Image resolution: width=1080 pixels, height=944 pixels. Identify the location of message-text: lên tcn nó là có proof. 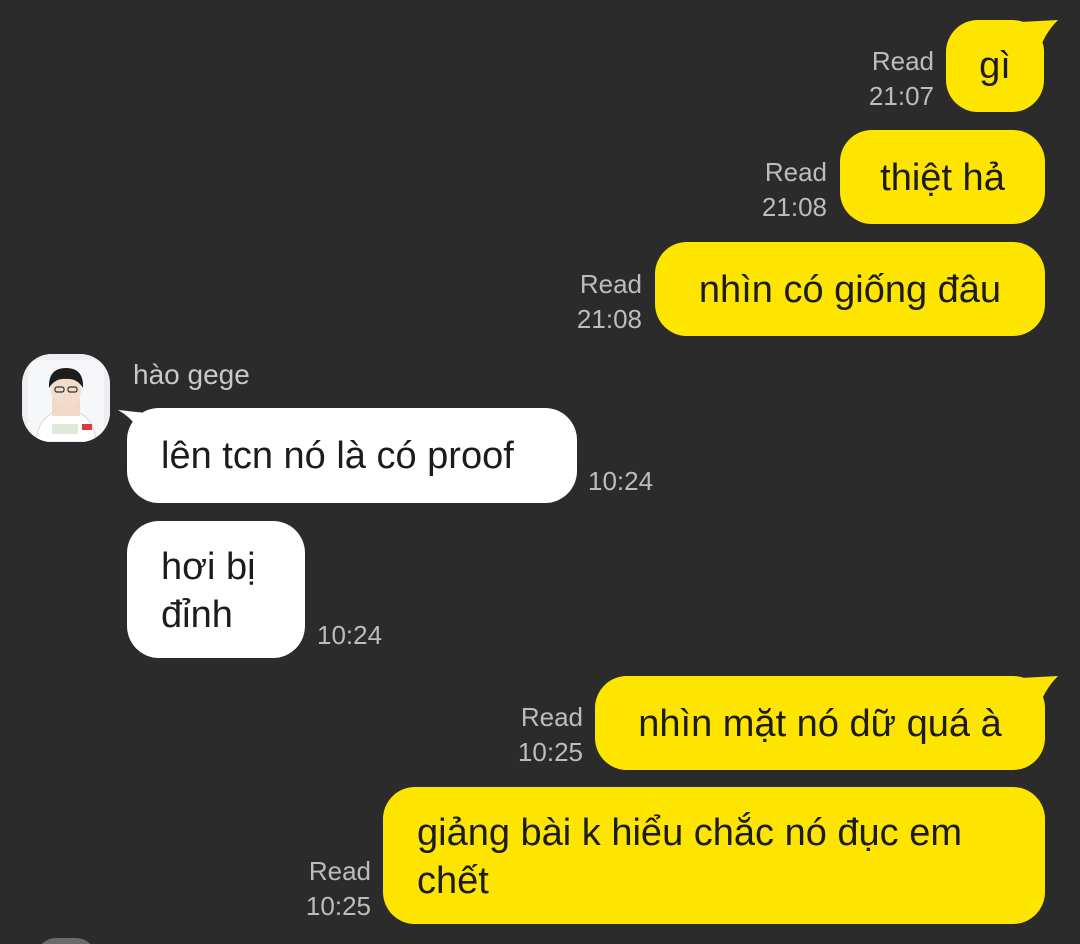
(337, 456).